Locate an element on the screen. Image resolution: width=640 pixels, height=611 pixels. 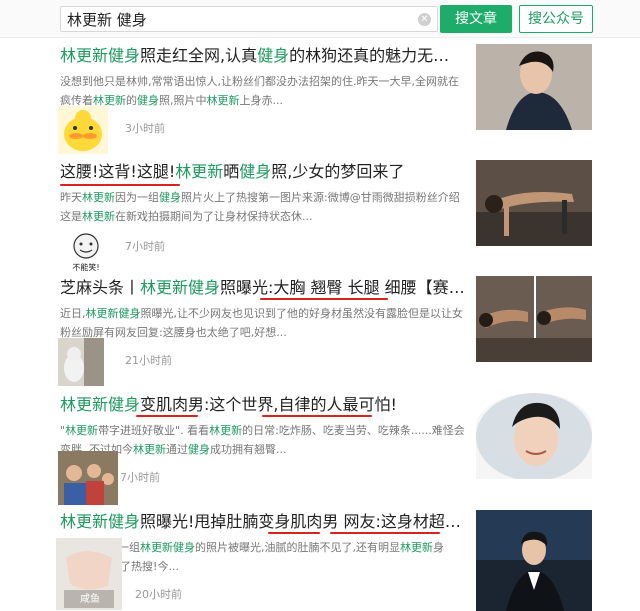
suit-man-thumb is located at coordinates (534, 560).